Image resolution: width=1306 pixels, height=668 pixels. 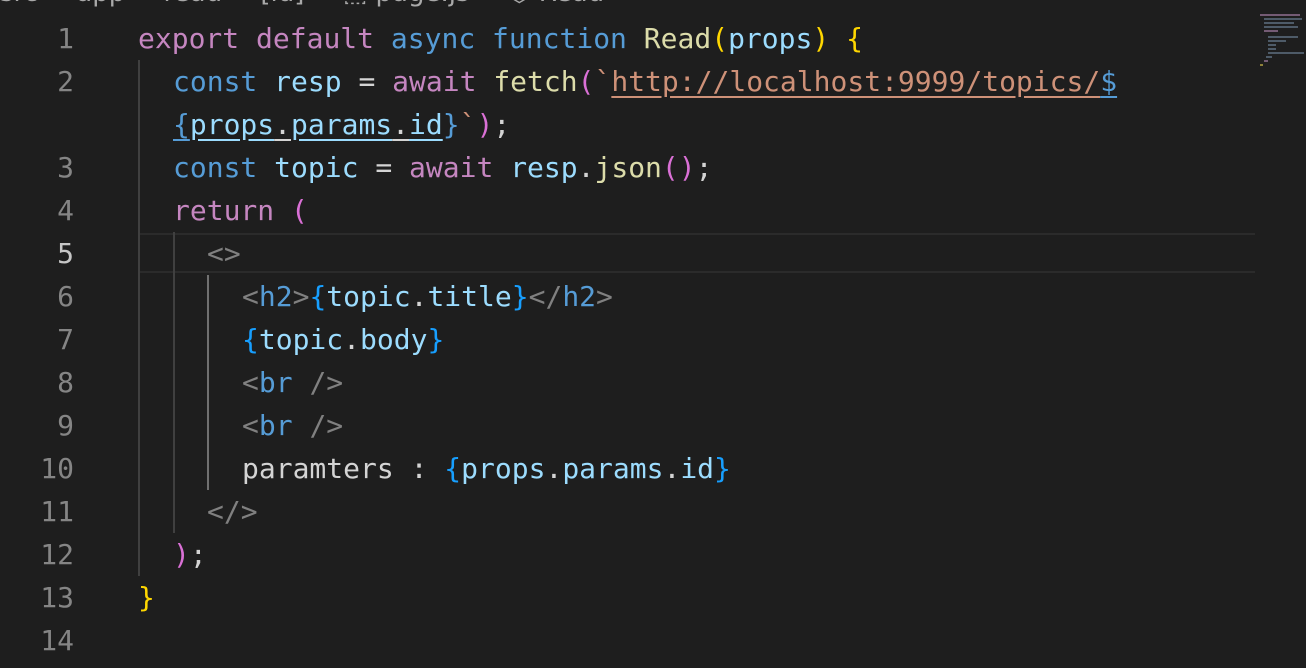 I want to click on minimap, so click(x=1282, y=44).